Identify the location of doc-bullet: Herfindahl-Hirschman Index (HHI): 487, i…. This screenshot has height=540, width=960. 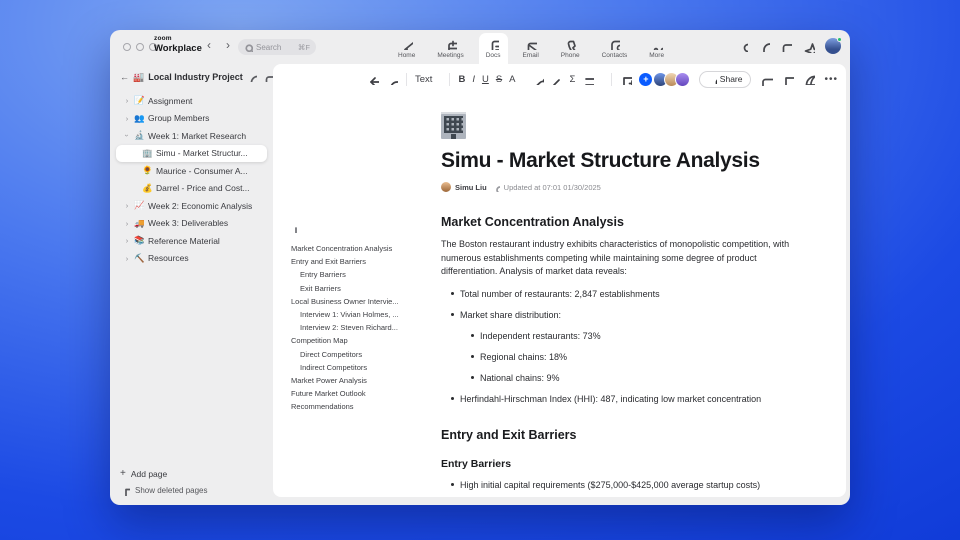
(619, 399).